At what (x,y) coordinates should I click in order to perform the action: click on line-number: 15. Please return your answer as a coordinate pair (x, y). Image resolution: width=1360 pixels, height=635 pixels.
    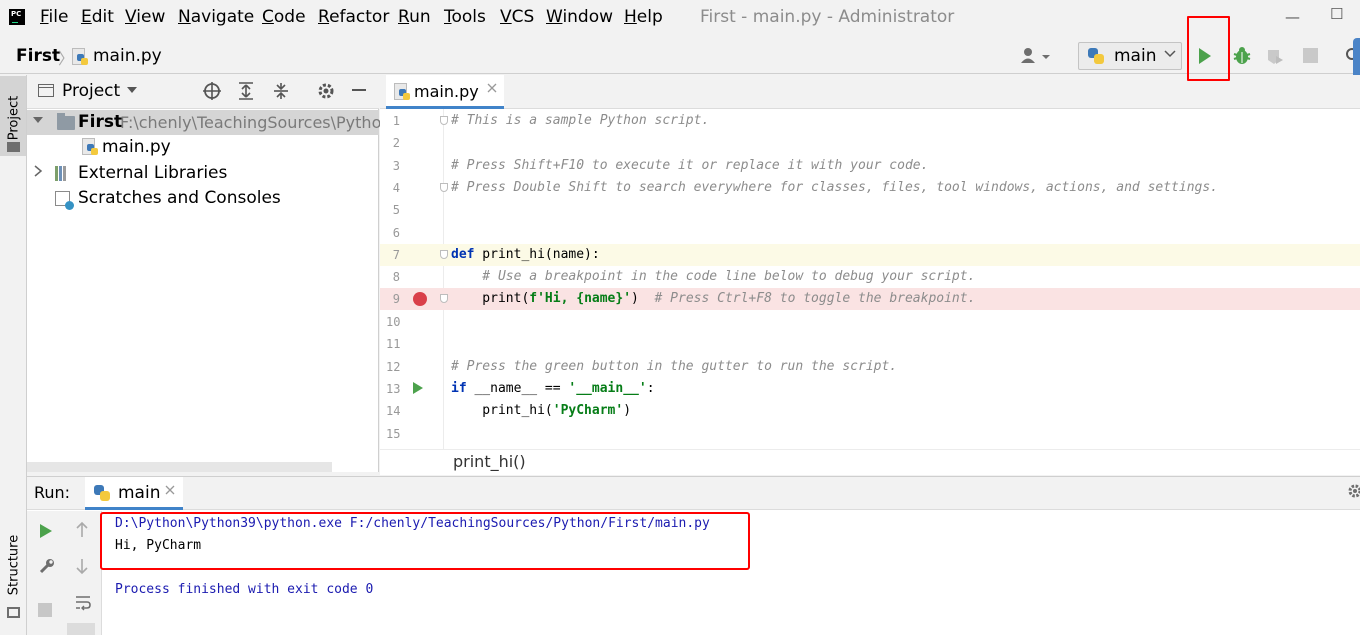
    Looking at the image, I should click on (393, 434).